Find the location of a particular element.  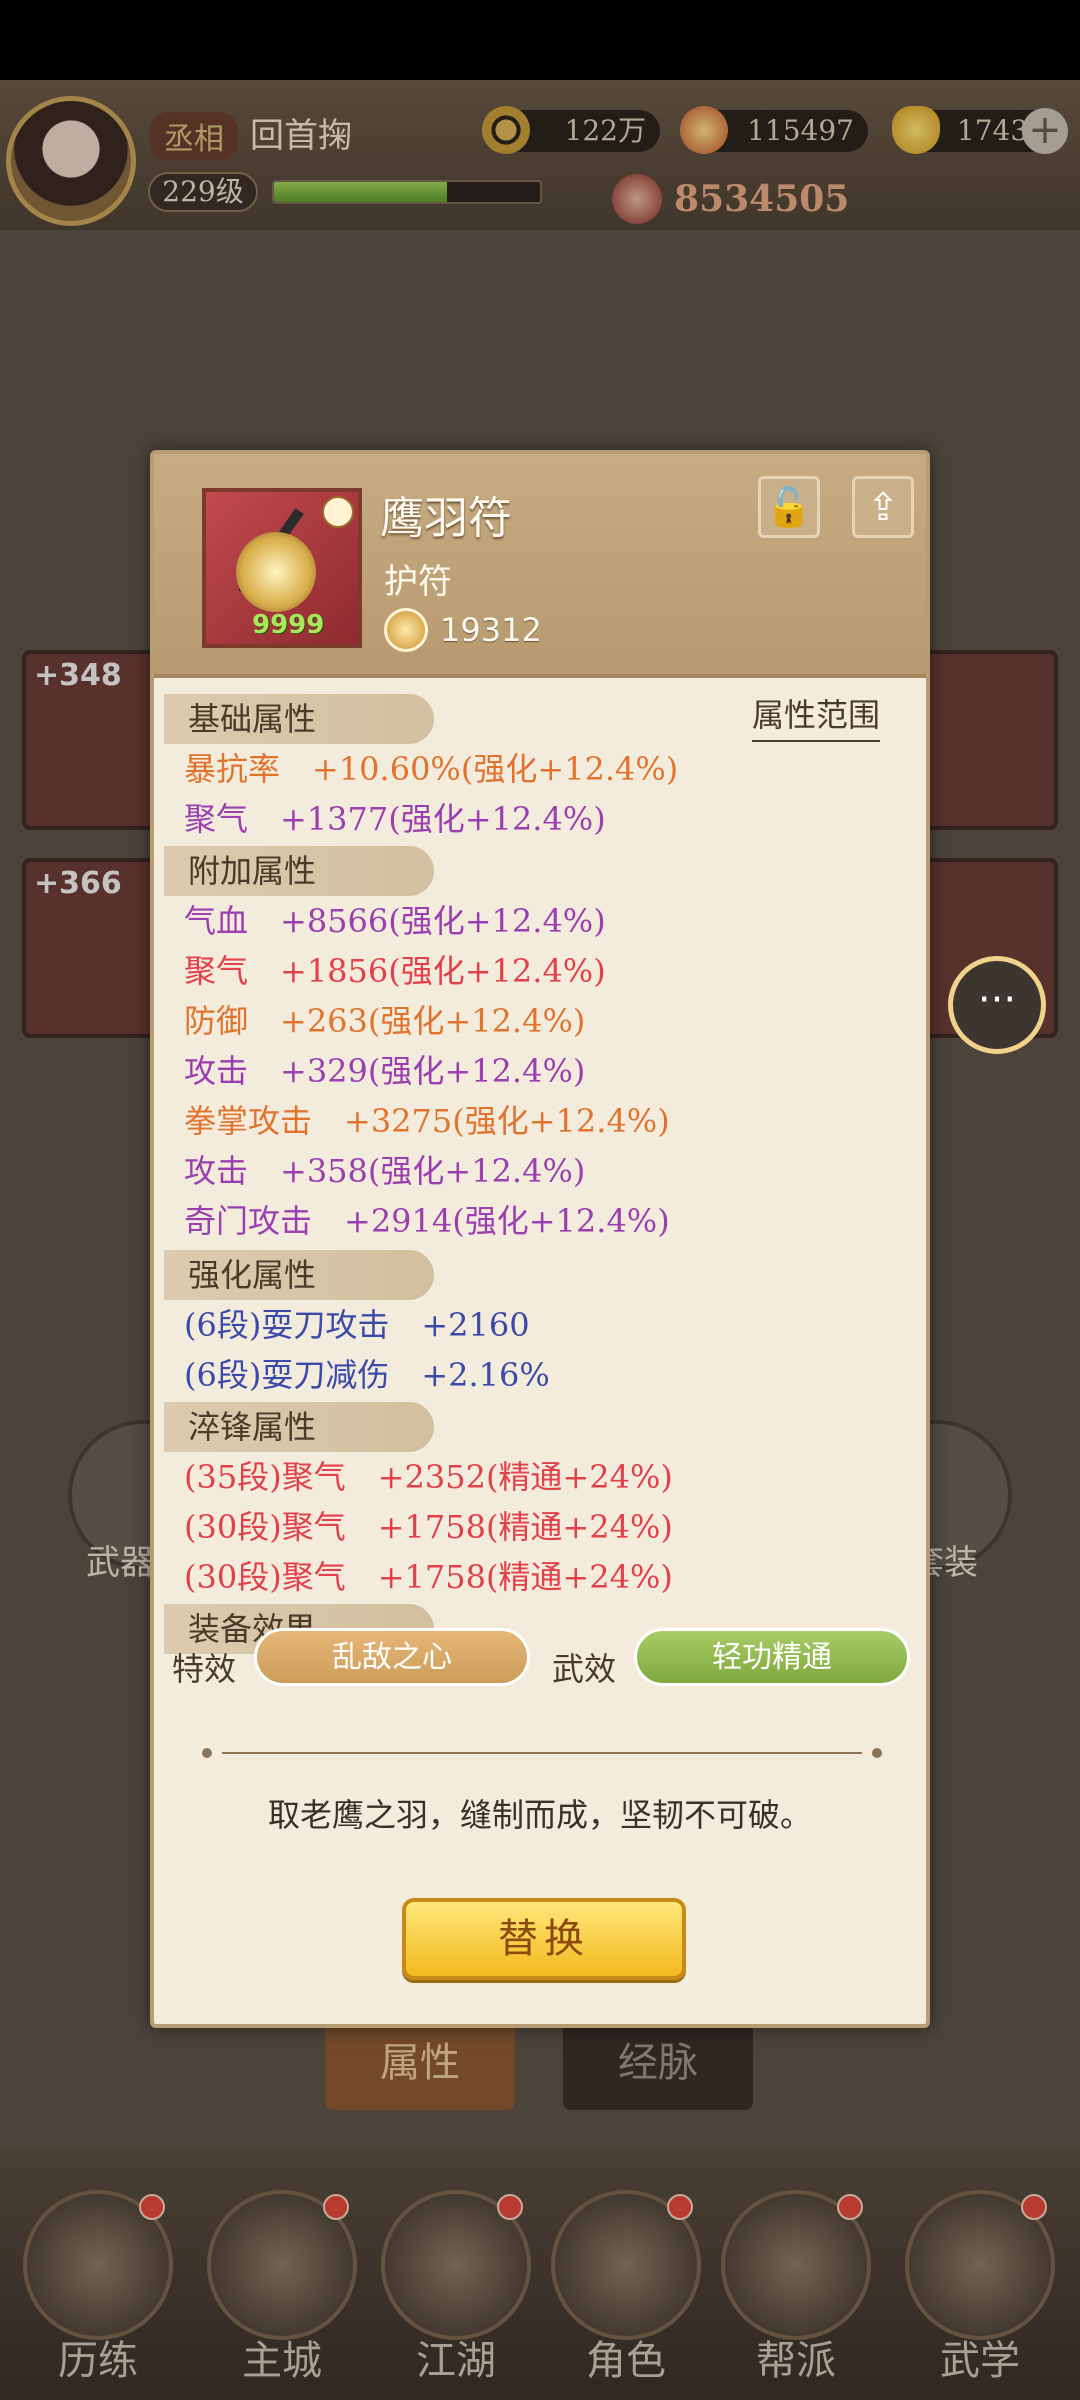

item-type: 护符 is located at coordinates (418, 582).